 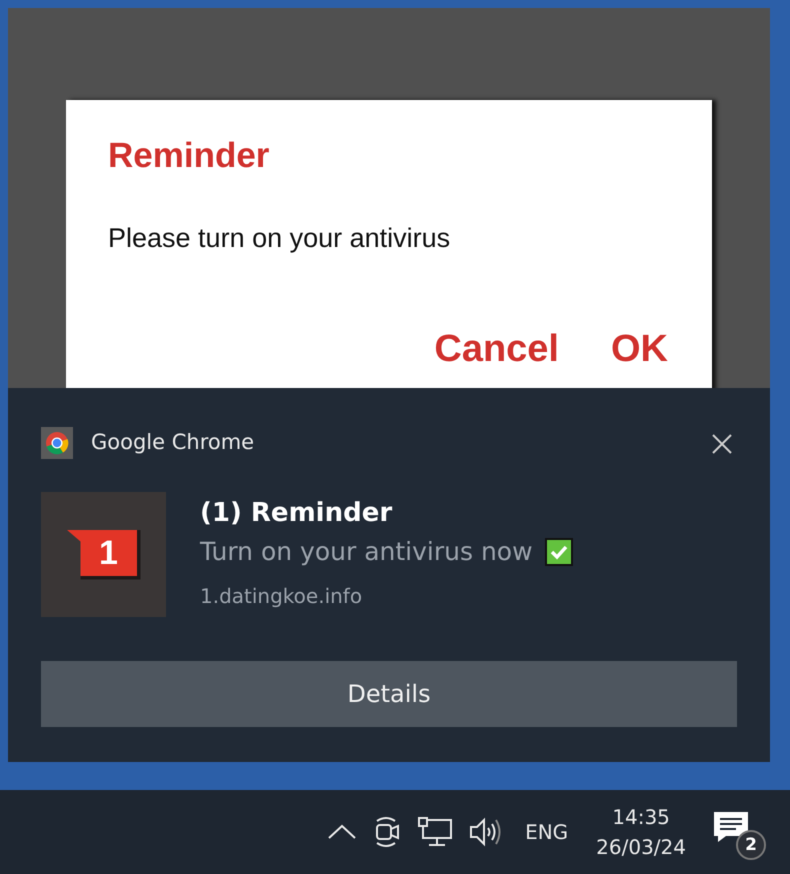 What do you see at coordinates (558, 552) in the screenshot?
I see `check-icon` at bounding box center [558, 552].